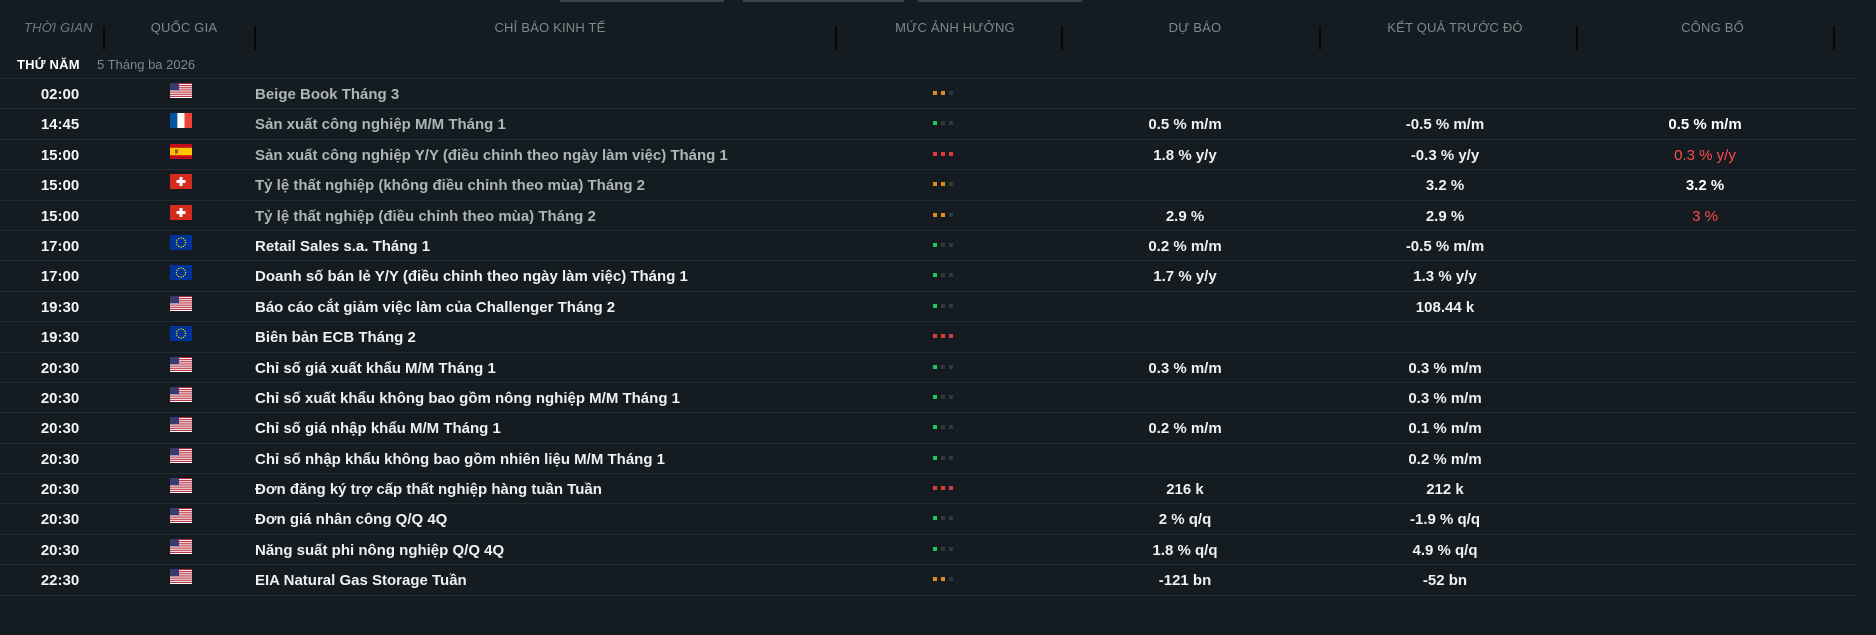  I want to click on event-name: EIA Natural Gas Storage Tuần, so click(361, 580).